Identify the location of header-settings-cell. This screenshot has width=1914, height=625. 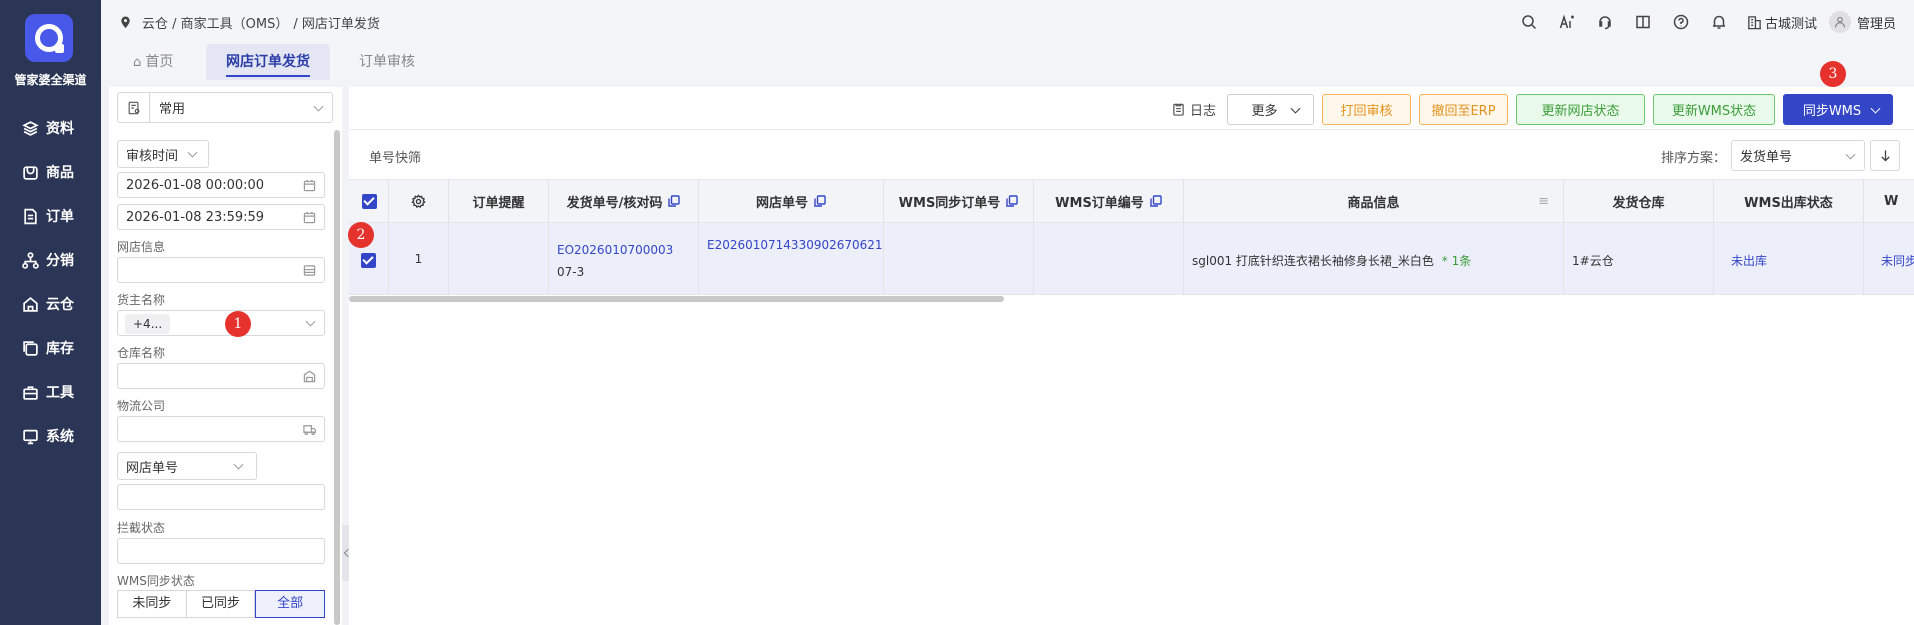
(419, 201).